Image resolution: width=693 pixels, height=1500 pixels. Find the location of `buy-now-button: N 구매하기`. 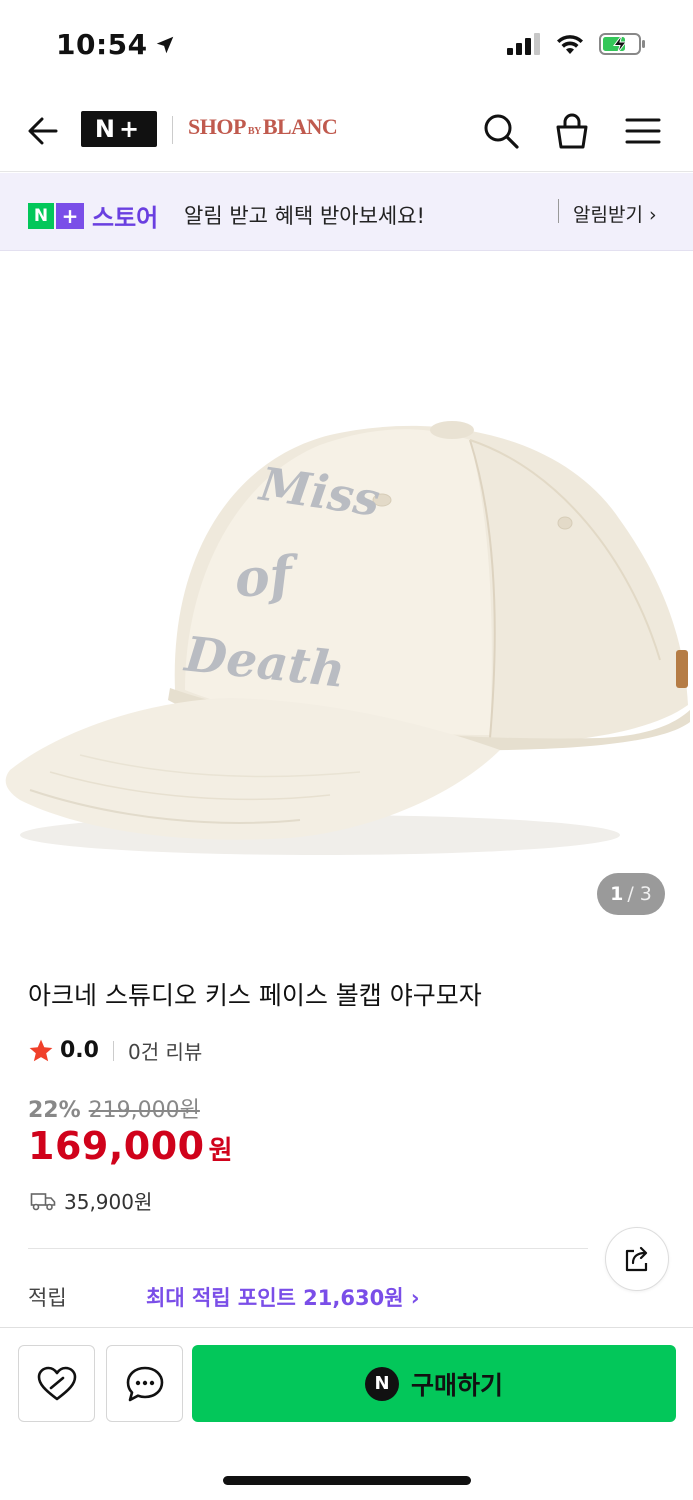

buy-now-button: N 구매하기 is located at coordinates (434, 1383).